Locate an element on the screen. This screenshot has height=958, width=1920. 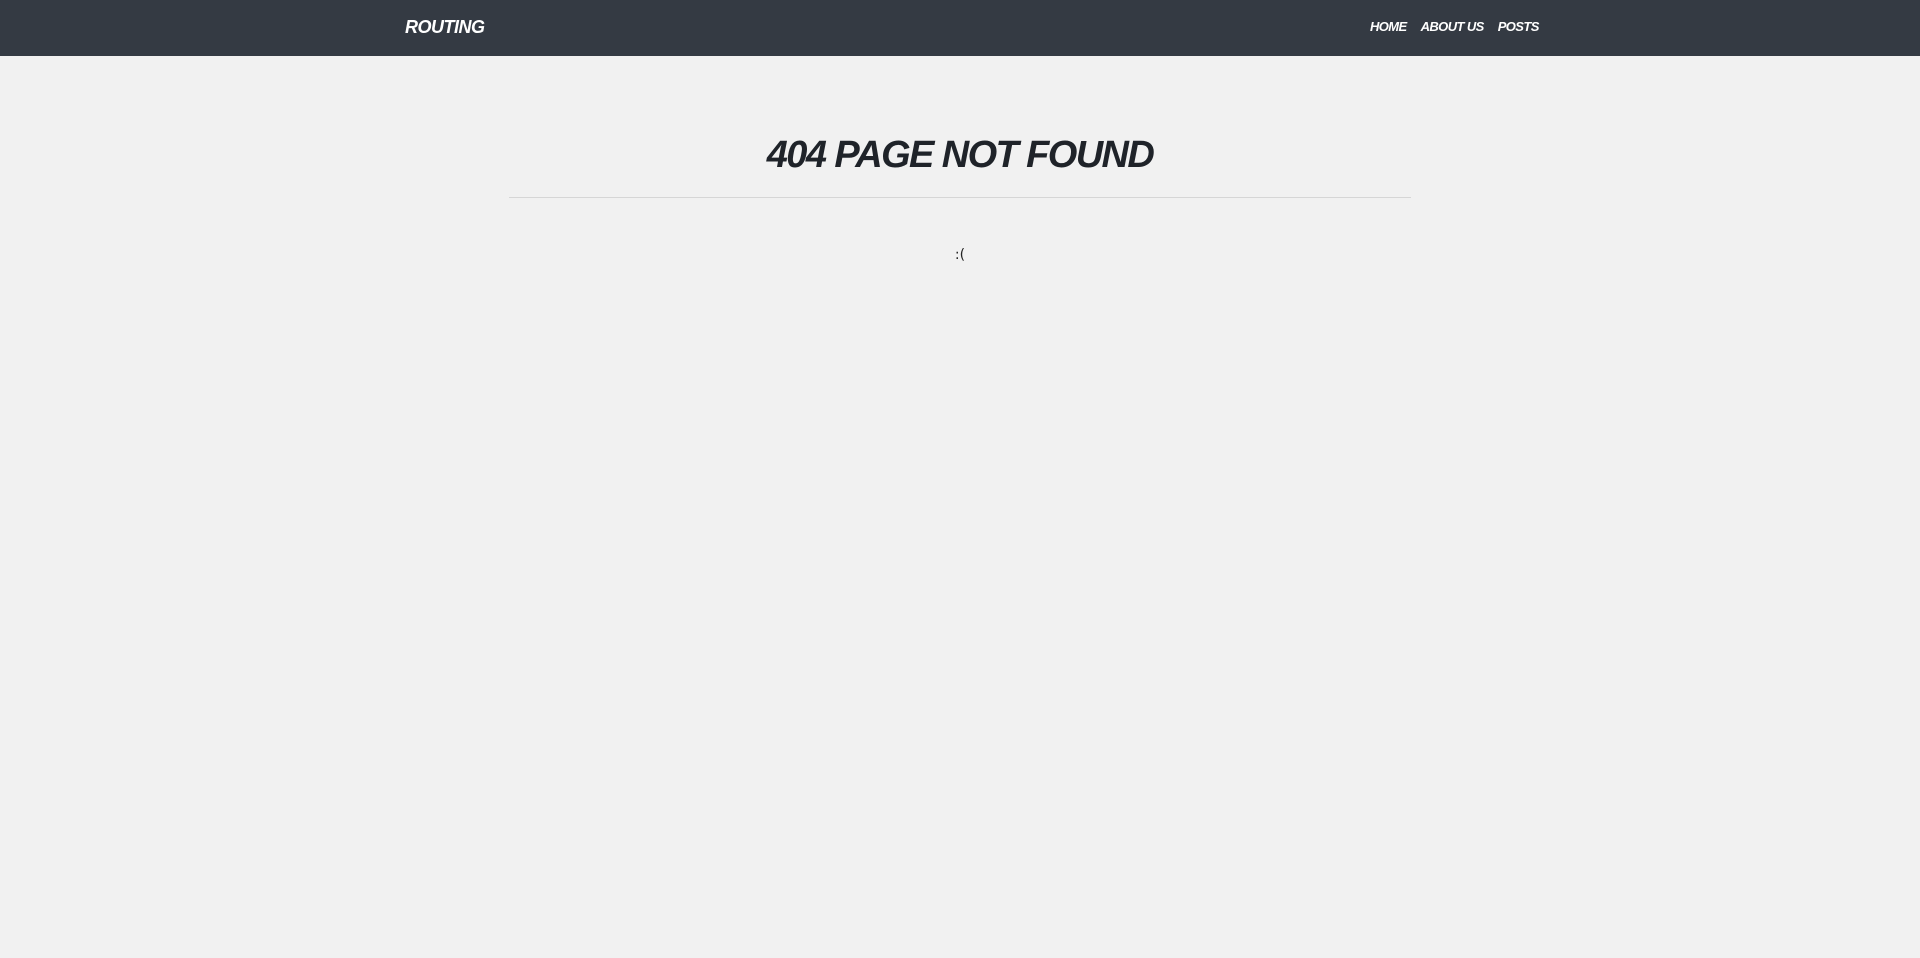
nav-link-home: HOME is located at coordinates (1388, 27).